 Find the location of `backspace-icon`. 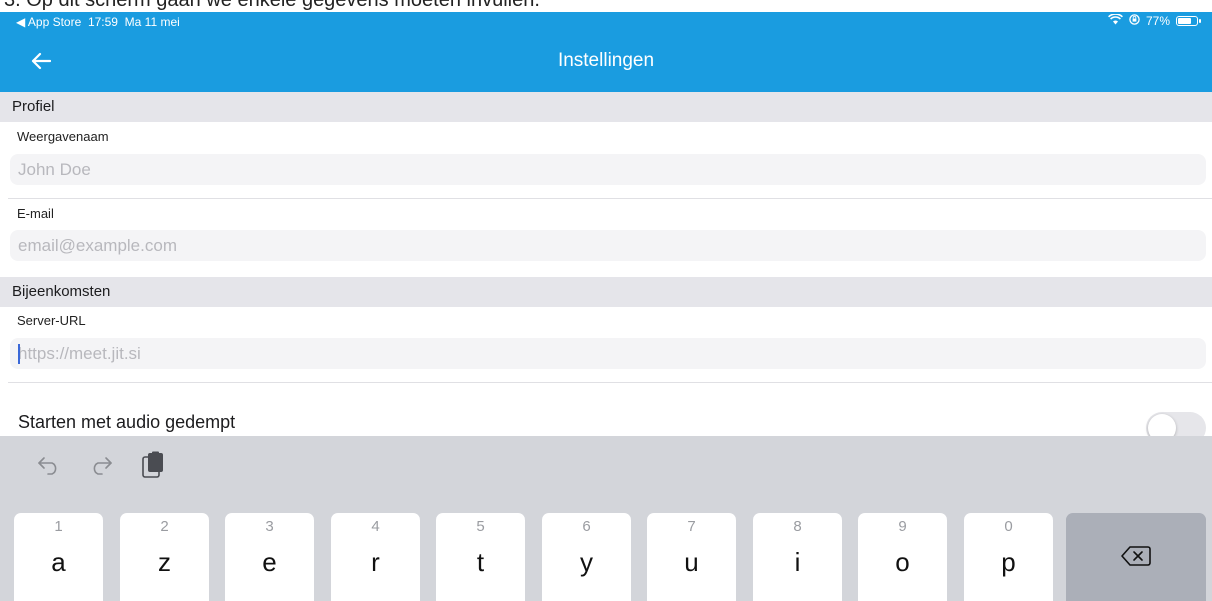

backspace-icon is located at coordinates (1136, 558).